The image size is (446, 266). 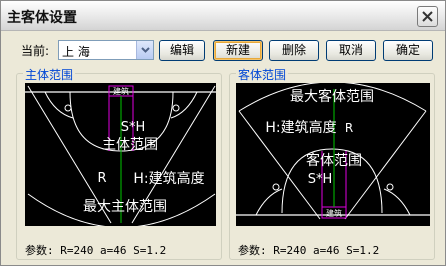 What do you see at coordinates (397, 202) in the screenshot?
I see `guest-right-curve` at bounding box center [397, 202].